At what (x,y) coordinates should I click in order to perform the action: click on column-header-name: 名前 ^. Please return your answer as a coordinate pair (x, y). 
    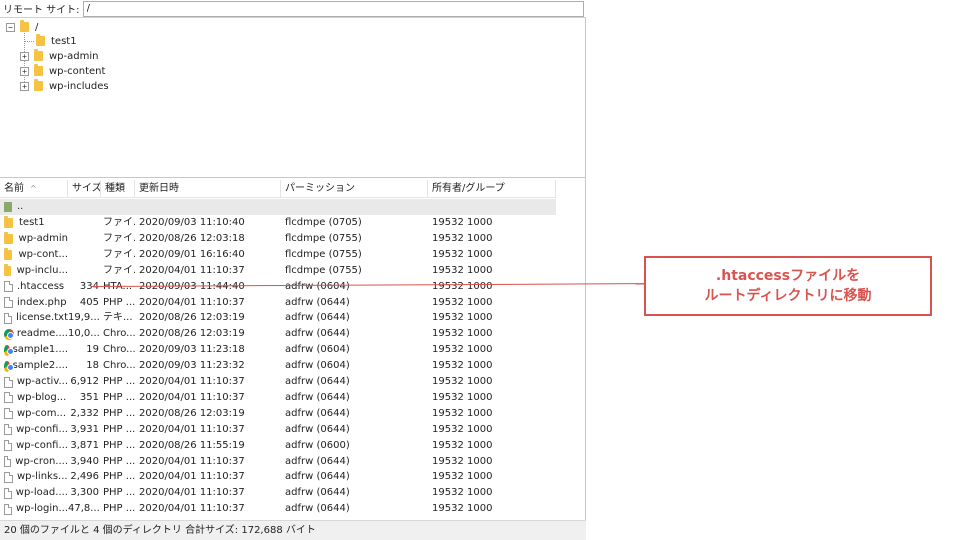
    Looking at the image, I should click on (34, 189).